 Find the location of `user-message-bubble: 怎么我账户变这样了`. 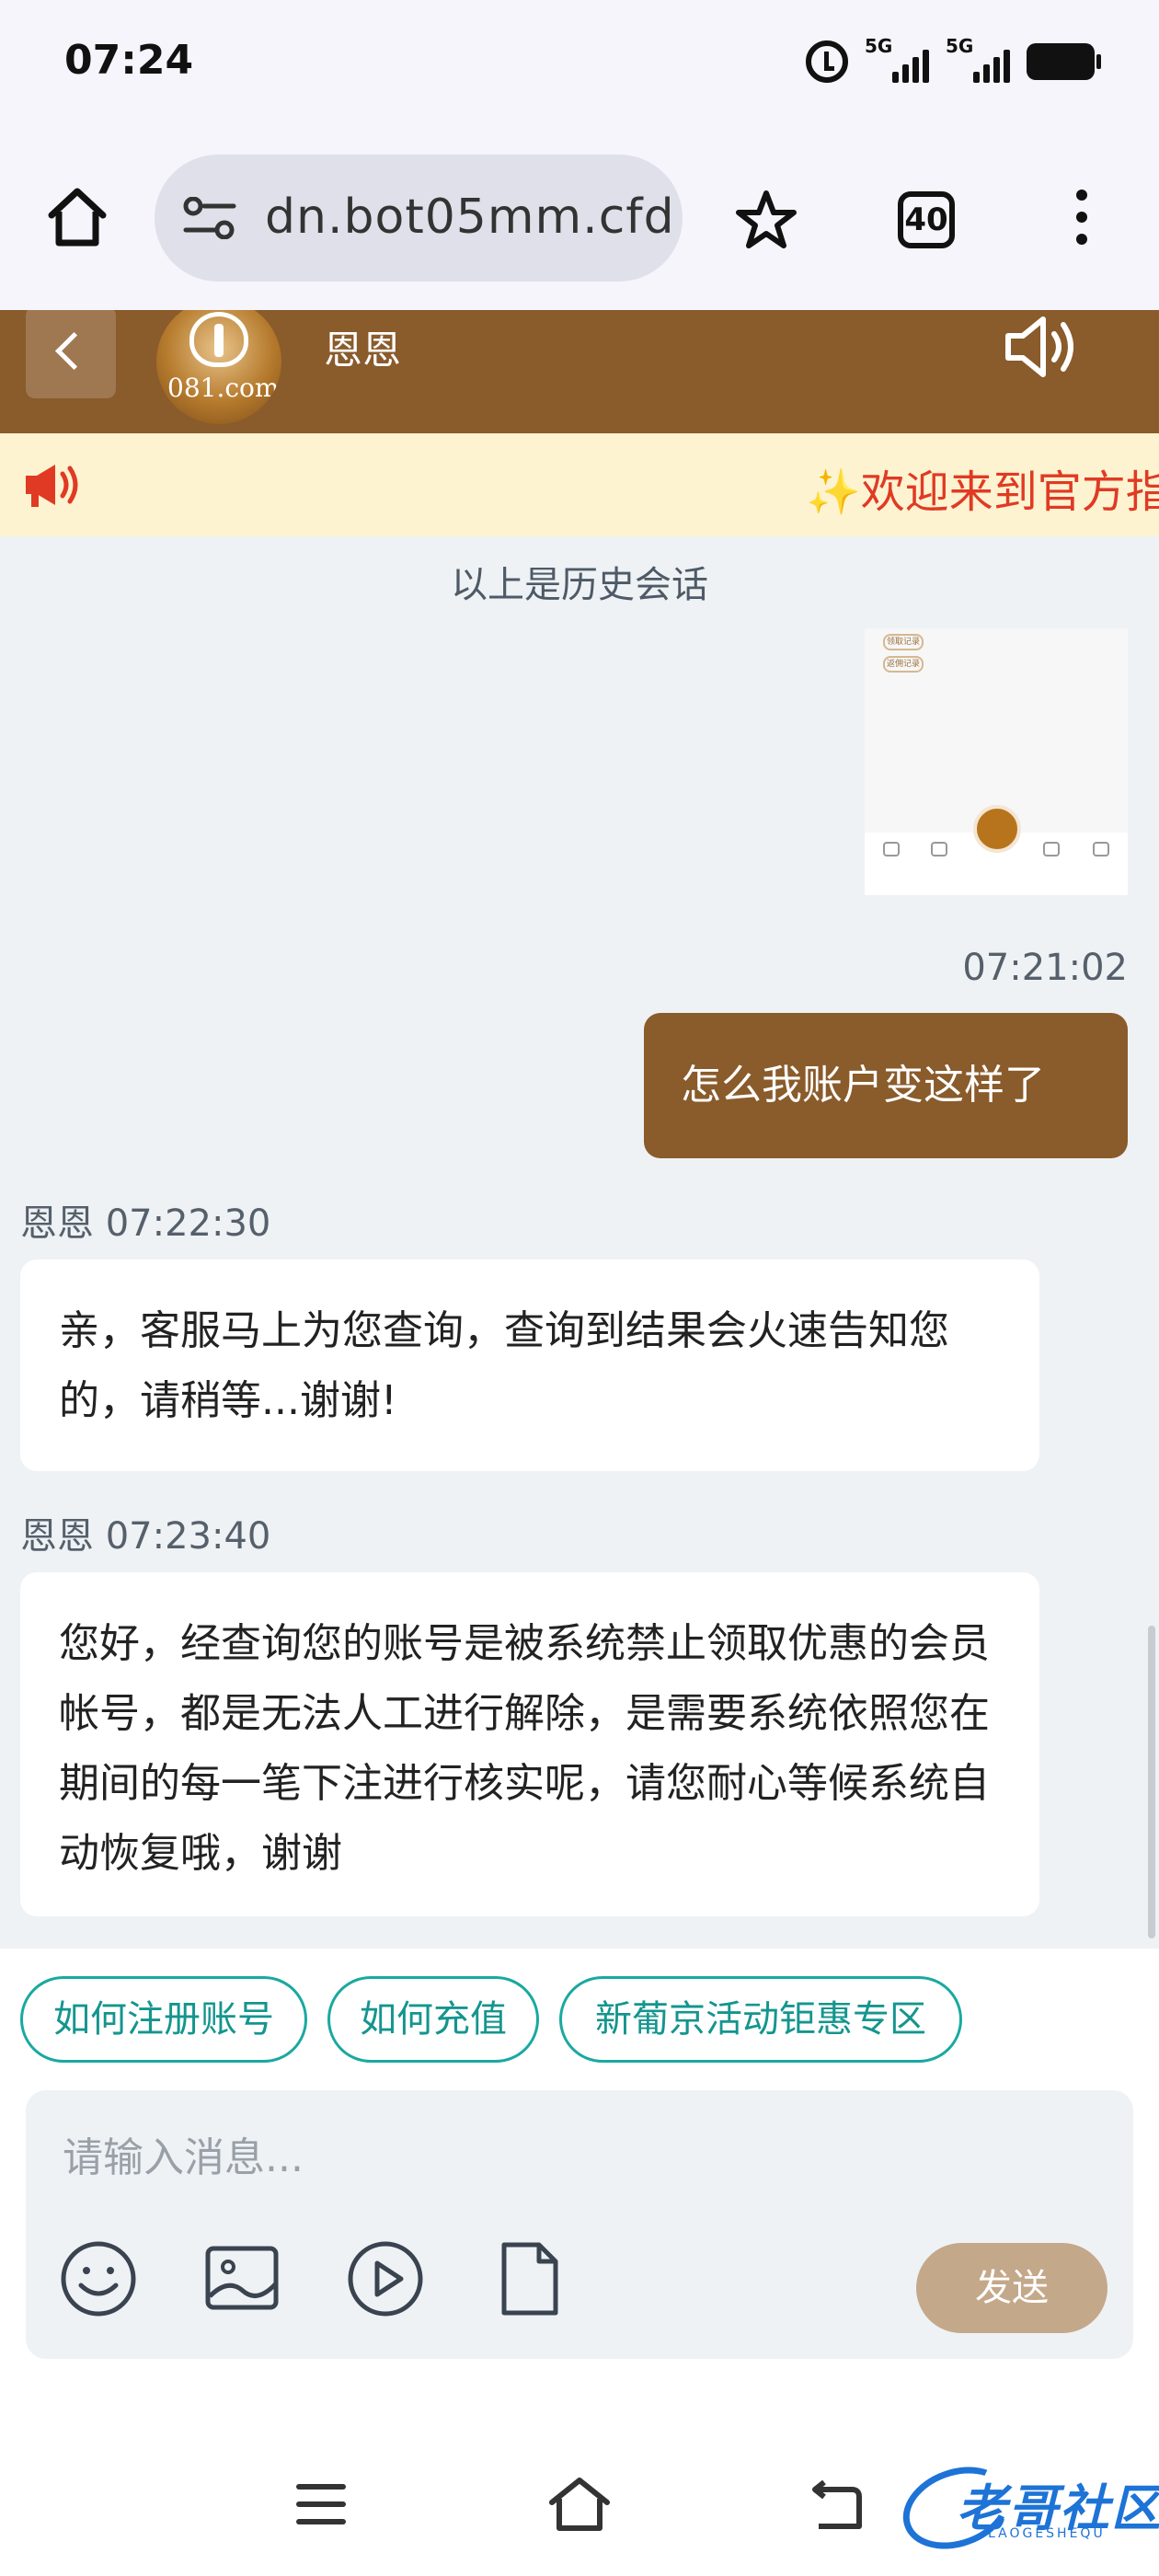

user-message-bubble: 怎么我账户变这样了 is located at coordinates (886, 1085).